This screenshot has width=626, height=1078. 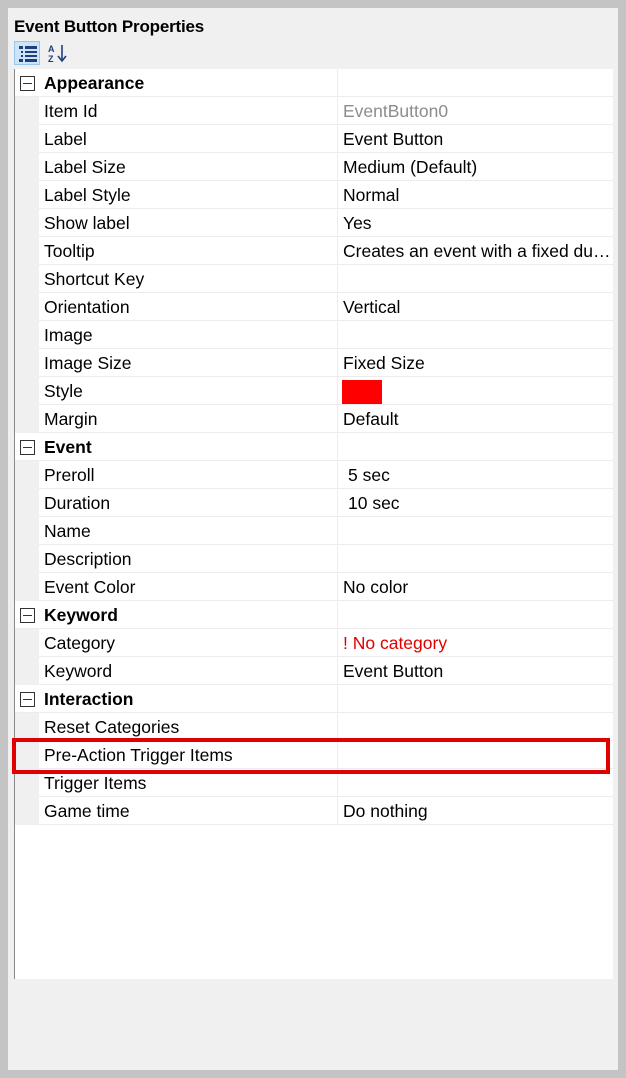 What do you see at coordinates (78, 671) in the screenshot?
I see `property-label: Keyword` at bounding box center [78, 671].